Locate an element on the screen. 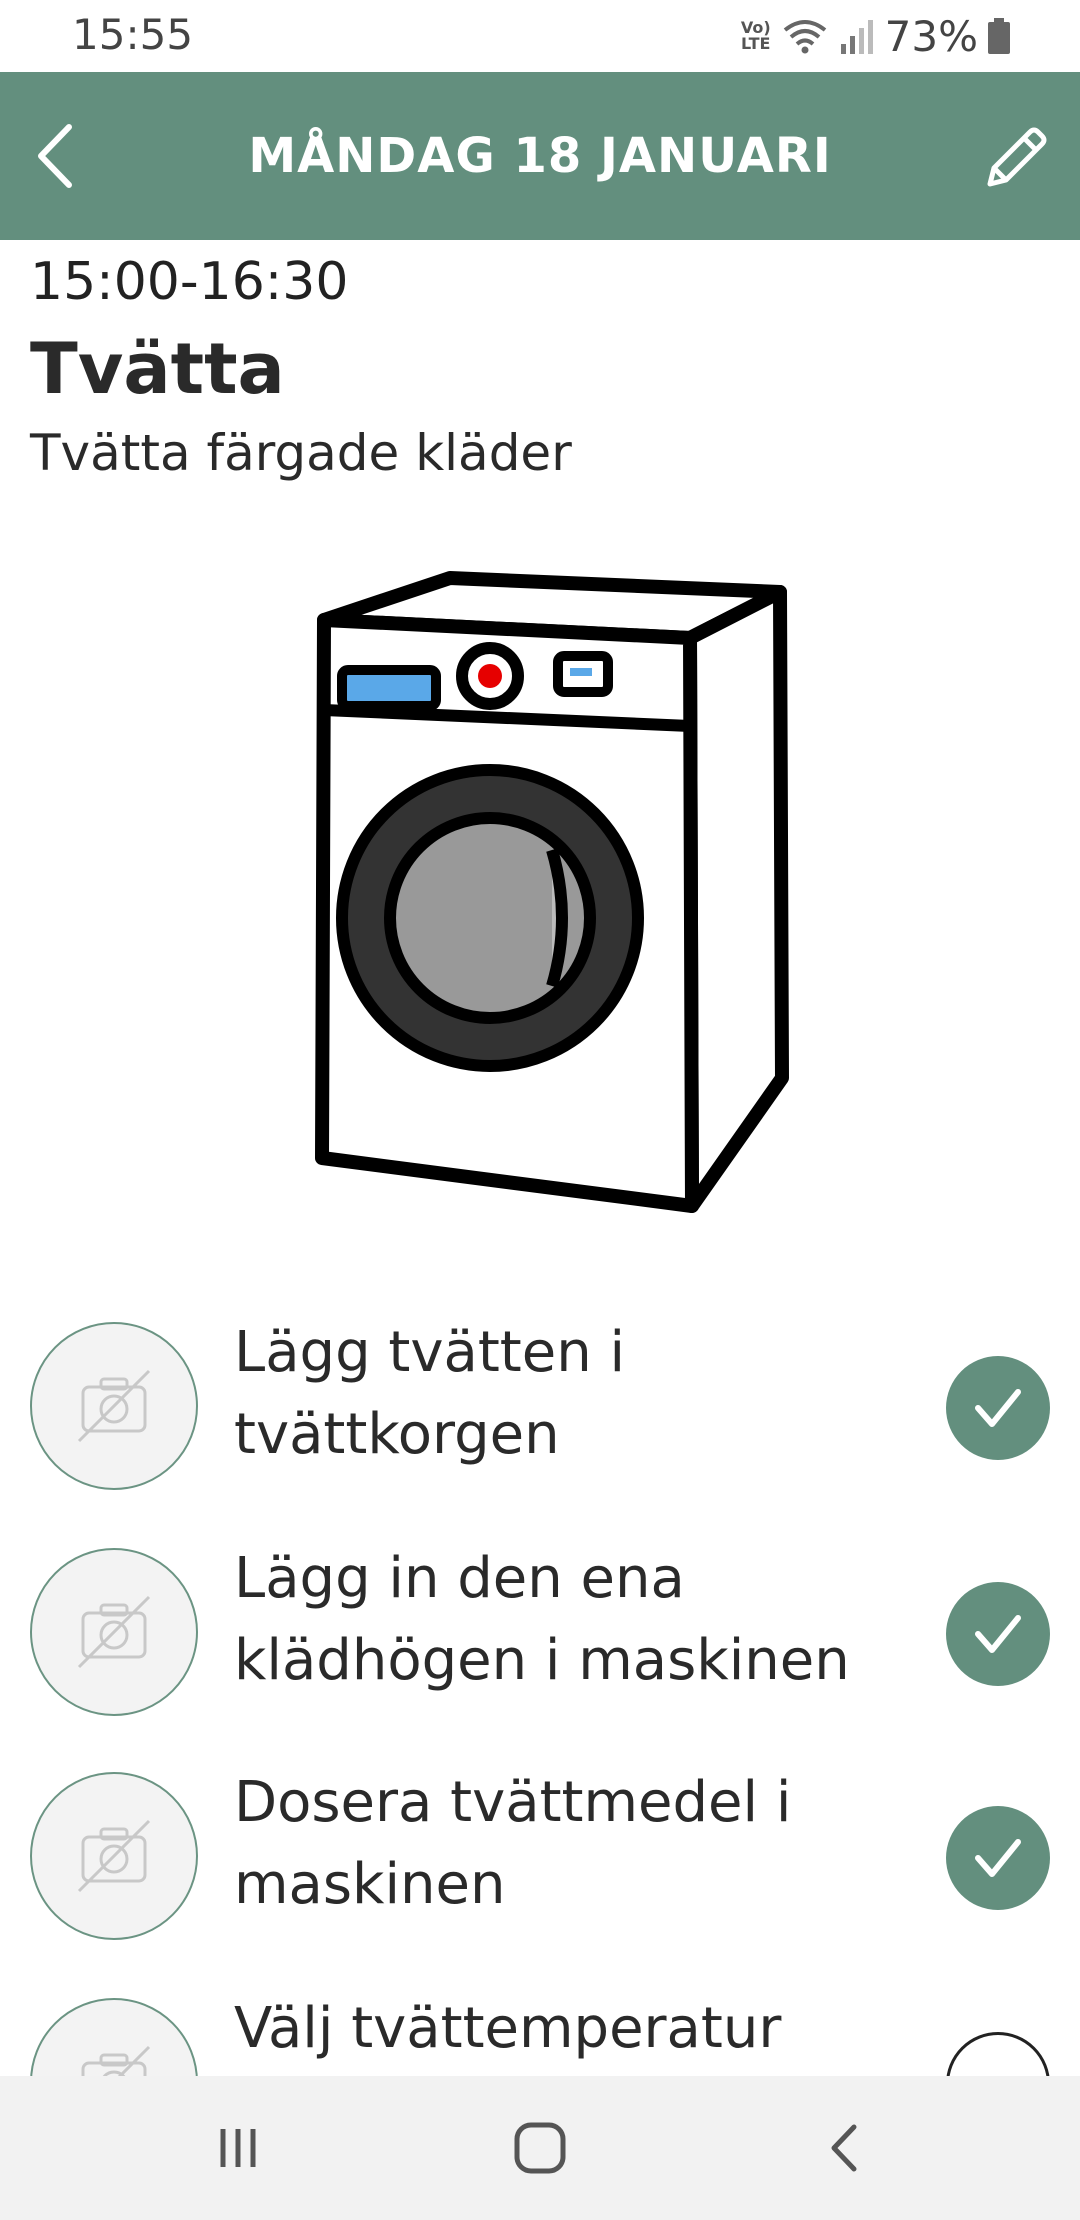  list-item: Lägg in den ena klädhögen i maskinen is located at coordinates (540, 1638).